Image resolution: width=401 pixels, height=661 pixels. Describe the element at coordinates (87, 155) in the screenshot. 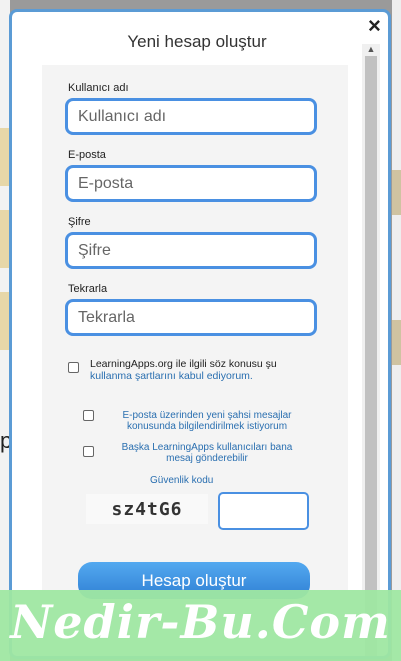

I see `email-label: E-posta` at that location.